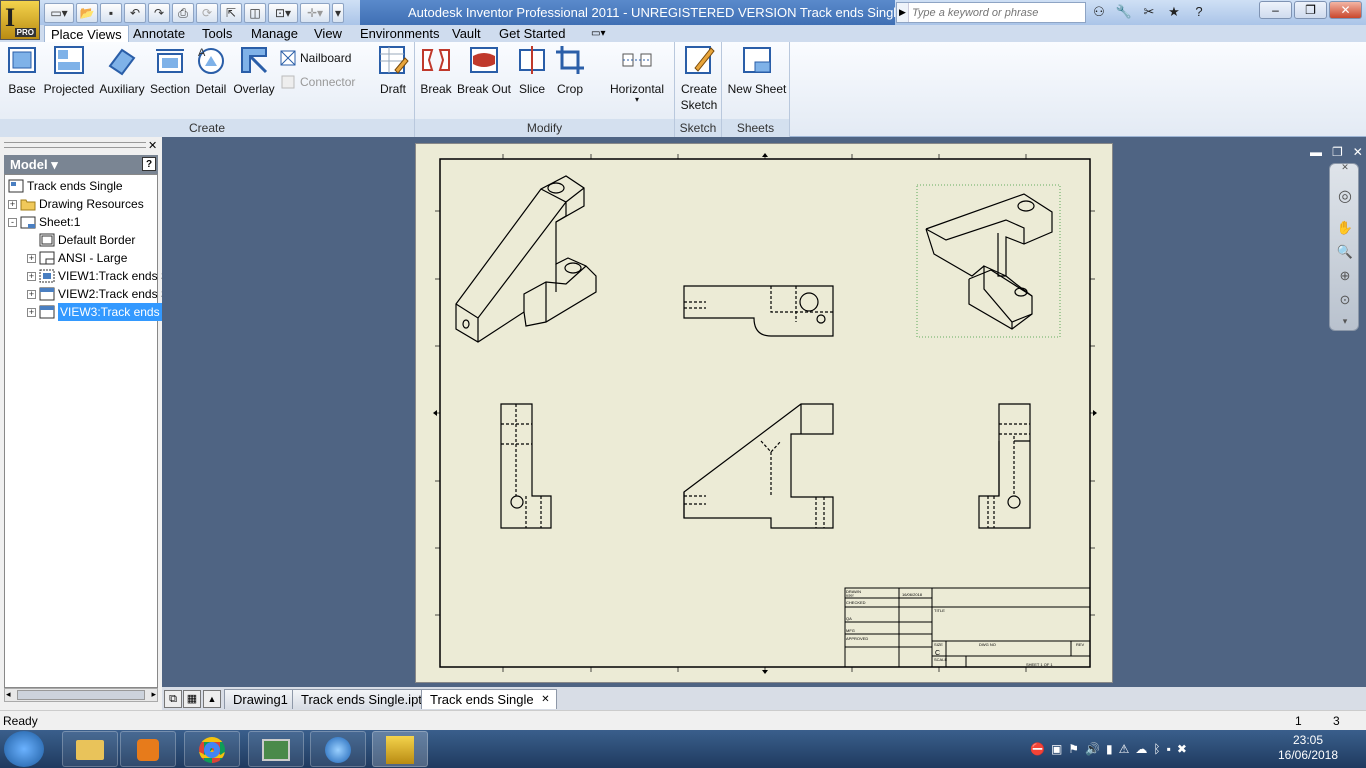  Describe the element at coordinates (1310, 10) in the screenshot. I see `maximize-icon: ❐` at that location.